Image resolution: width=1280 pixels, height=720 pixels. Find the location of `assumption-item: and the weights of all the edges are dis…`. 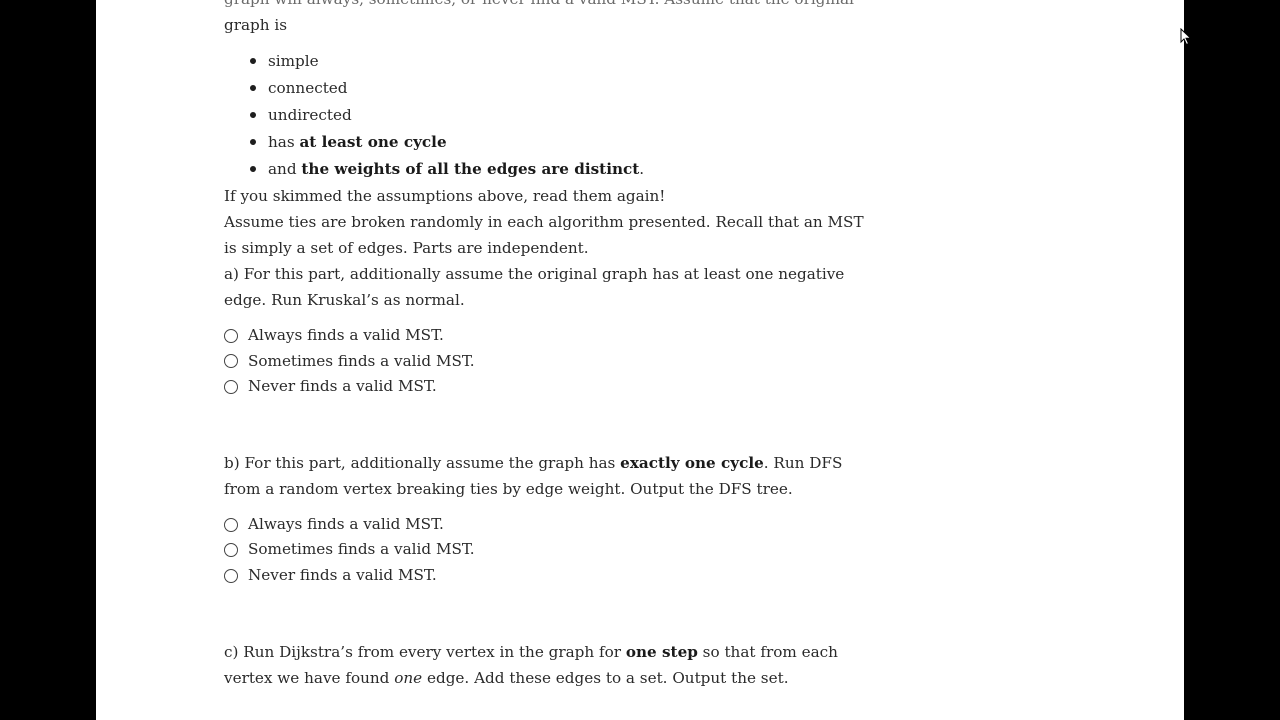

assumption-item: and the weights of all the edges are dis… is located at coordinates (558, 169).